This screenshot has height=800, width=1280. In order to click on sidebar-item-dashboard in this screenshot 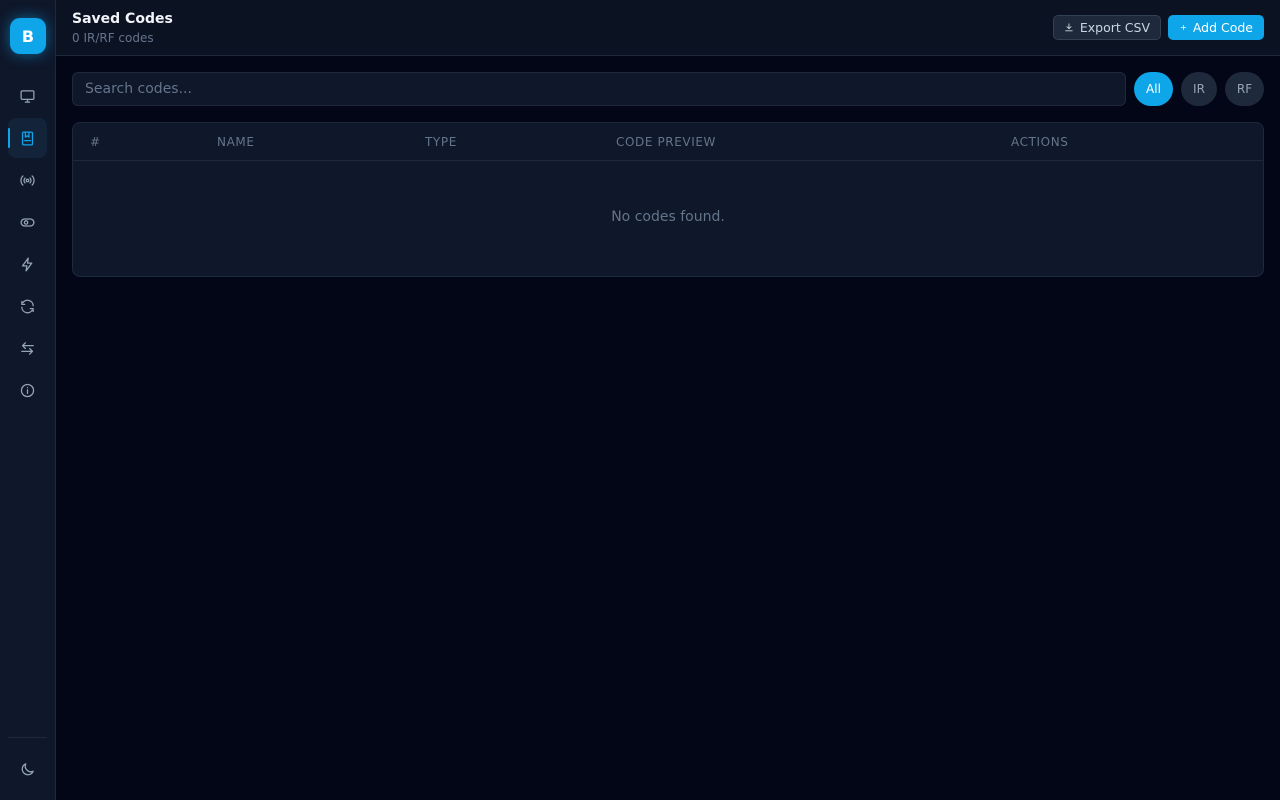, I will do `click(27, 96)`.